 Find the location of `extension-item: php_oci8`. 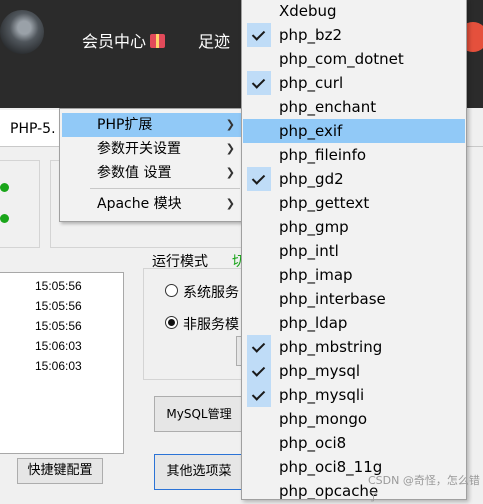

extension-item: php_oci8 is located at coordinates (354, 443).